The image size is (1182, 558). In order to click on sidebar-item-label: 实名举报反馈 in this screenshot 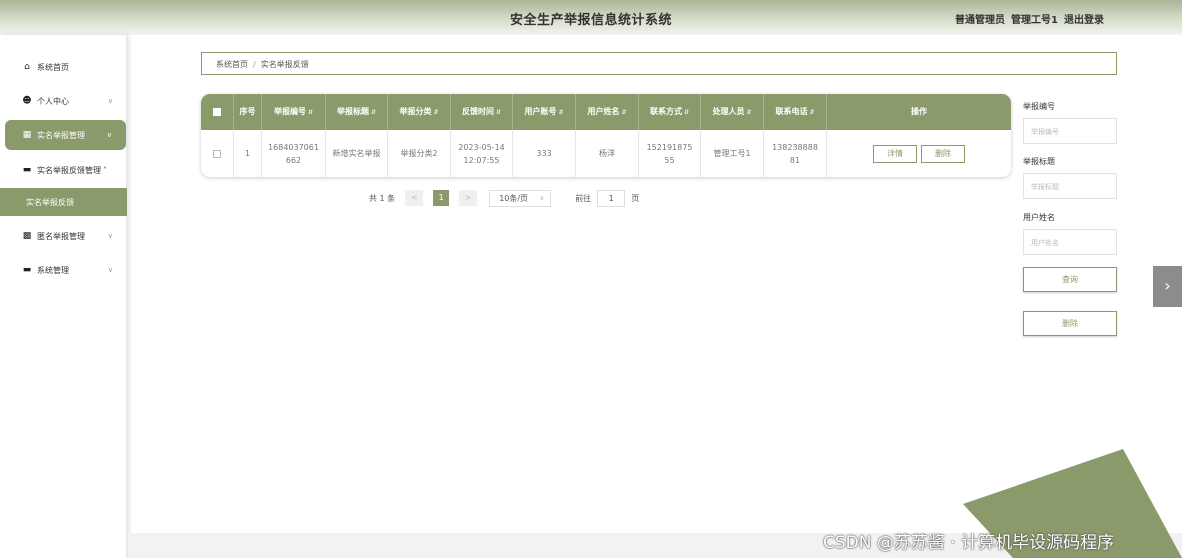, I will do `click(50, 202)`.